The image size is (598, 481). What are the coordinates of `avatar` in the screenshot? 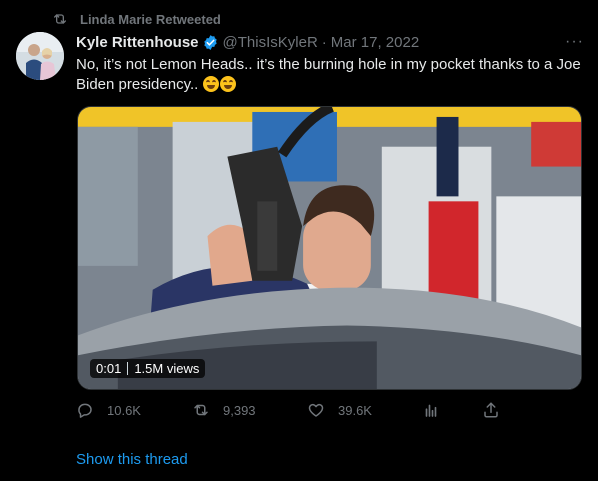 It's located at (40, 56).